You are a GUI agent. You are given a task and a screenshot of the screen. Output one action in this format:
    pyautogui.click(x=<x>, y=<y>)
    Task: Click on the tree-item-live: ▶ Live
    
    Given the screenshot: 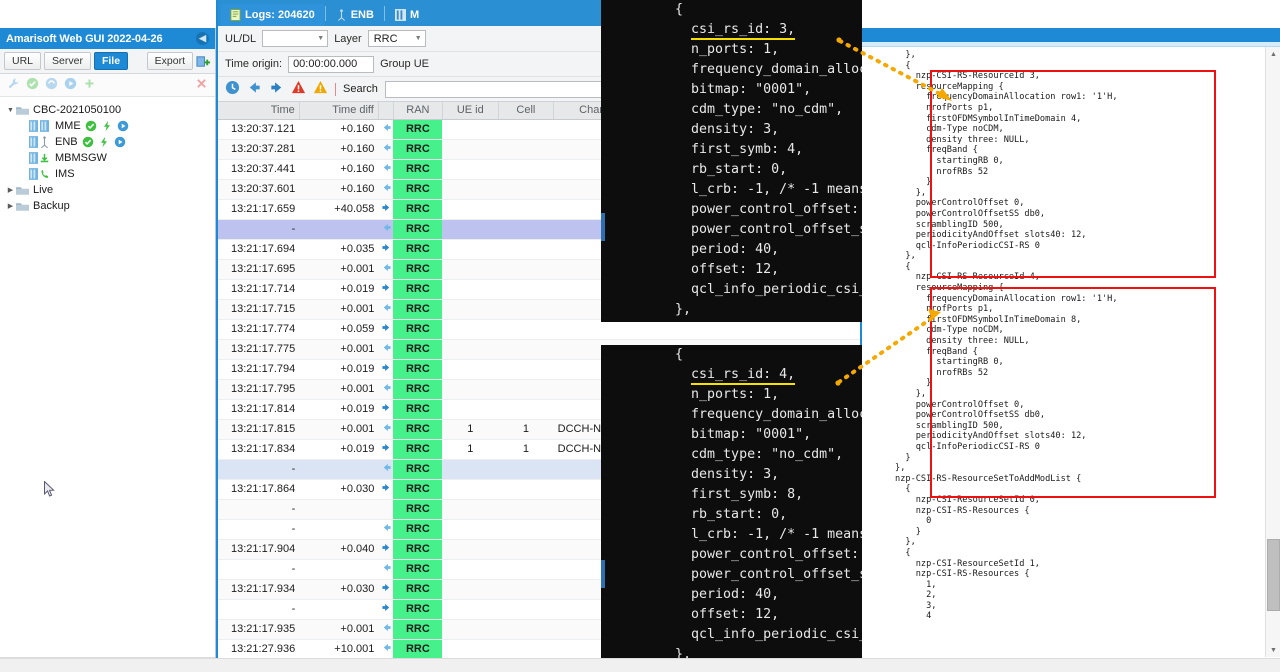 What is the action you would take?
    pyautogui.click(x=109, y=190)
    